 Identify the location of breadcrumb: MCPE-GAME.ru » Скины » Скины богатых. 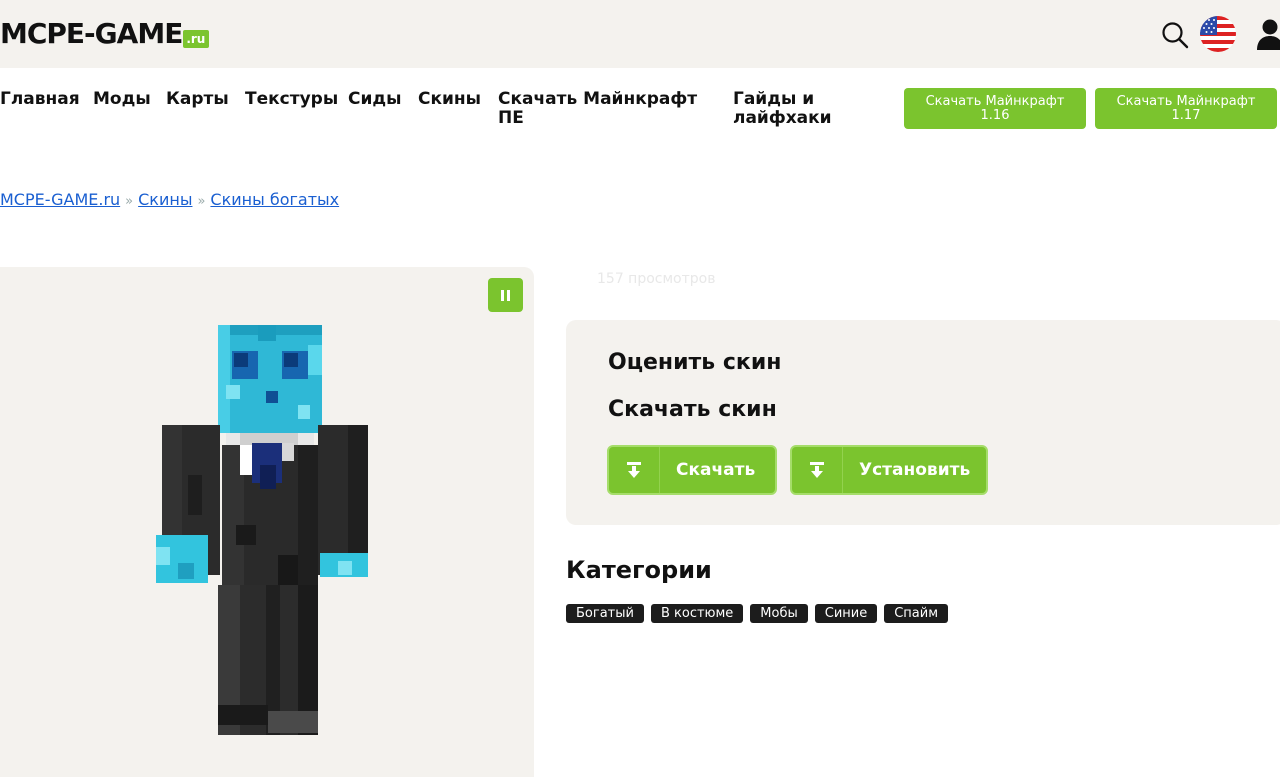
(169, 199).